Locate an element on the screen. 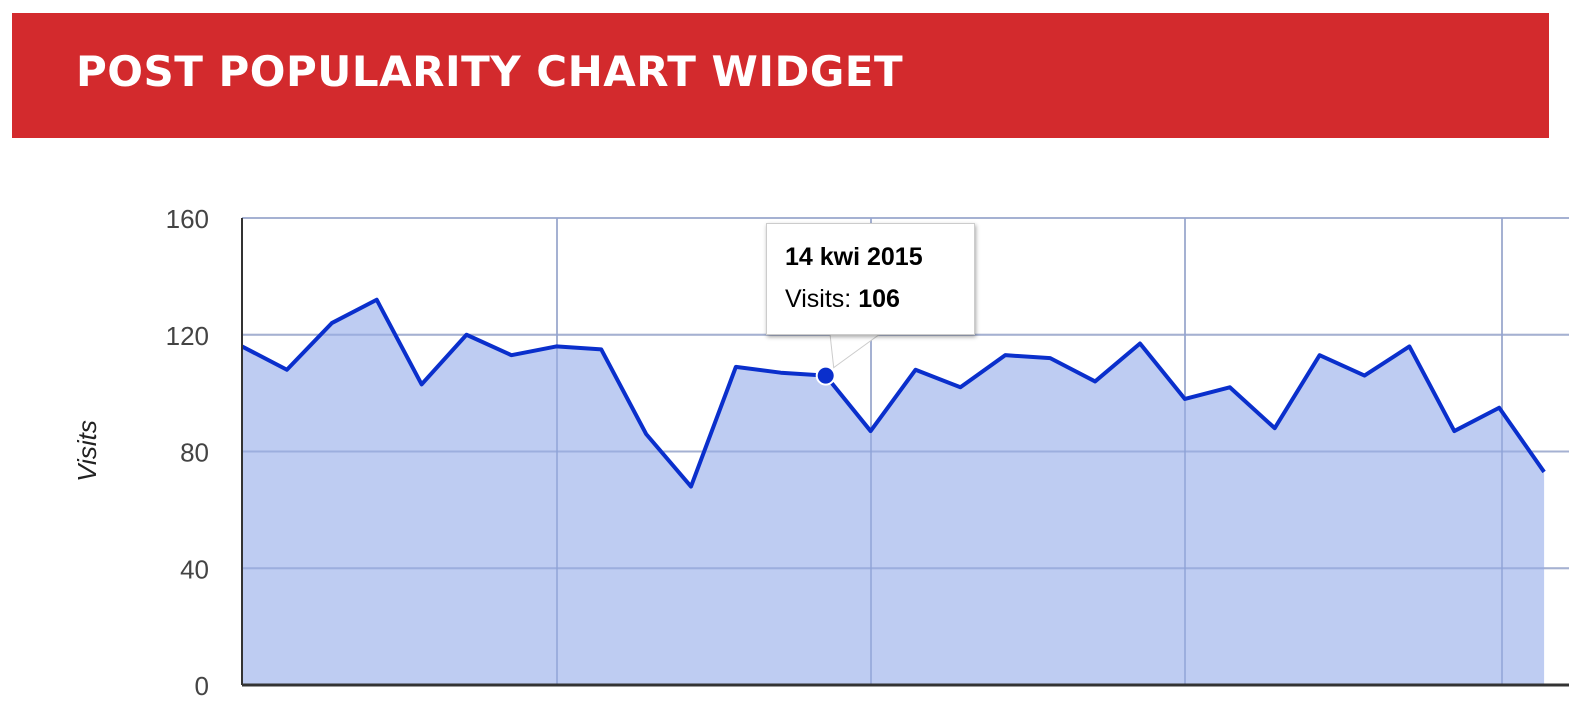 The width and height of the screenshot is (1569, 708). y-tick-label: 40 is located at coordinates (194, 569).